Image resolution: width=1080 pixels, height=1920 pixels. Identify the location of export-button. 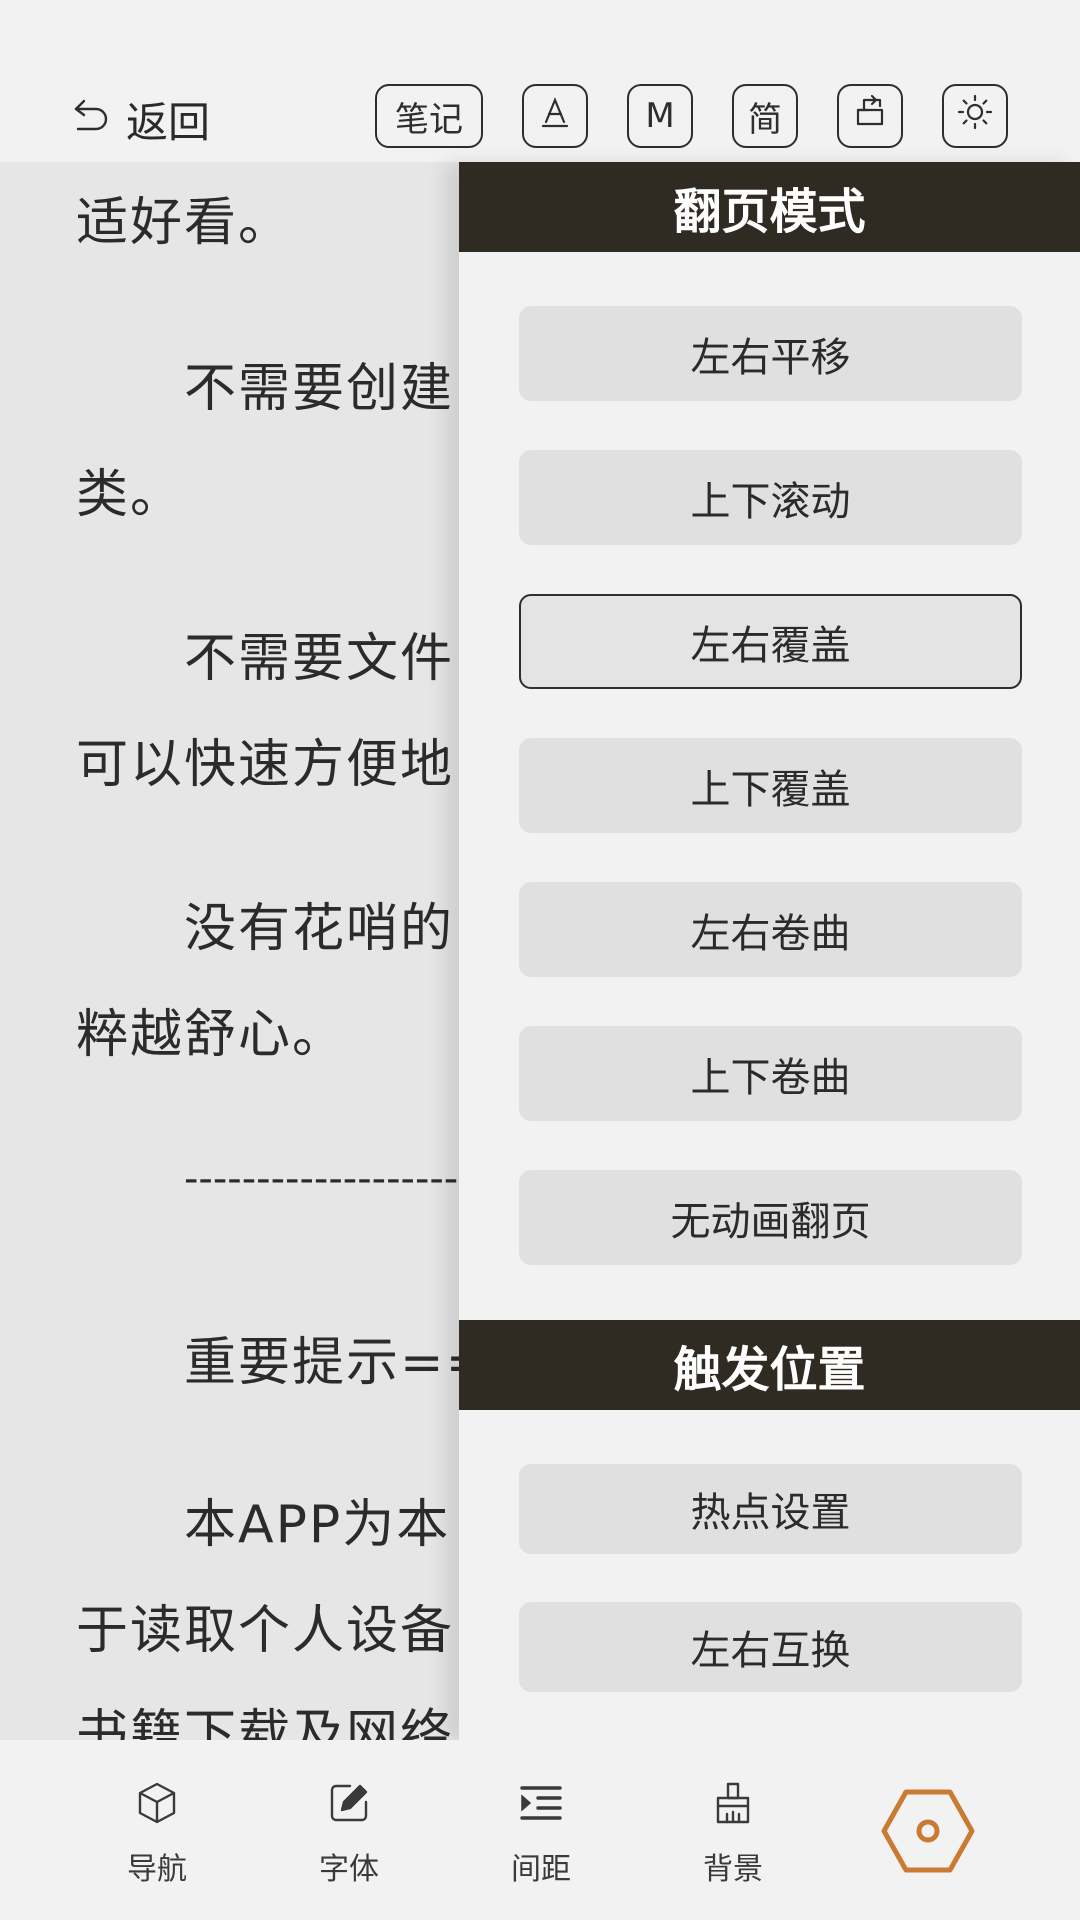
(870, 116).